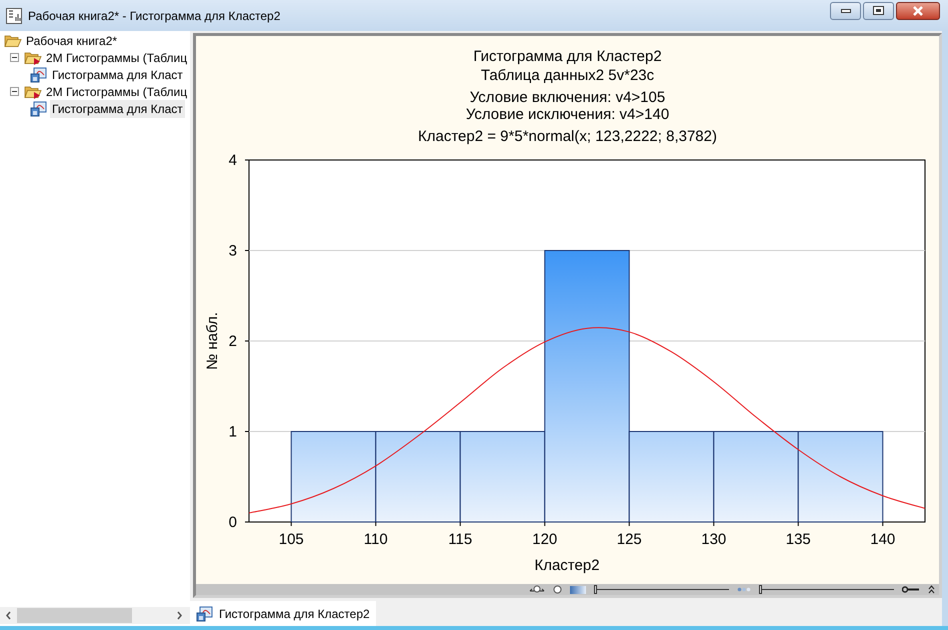 This screenshot has width=948, height=630. What do you see at coordinates (212, 341) in the screenshot?
I see `y-axis-title: № набл.` at bounding box center [212, 341].